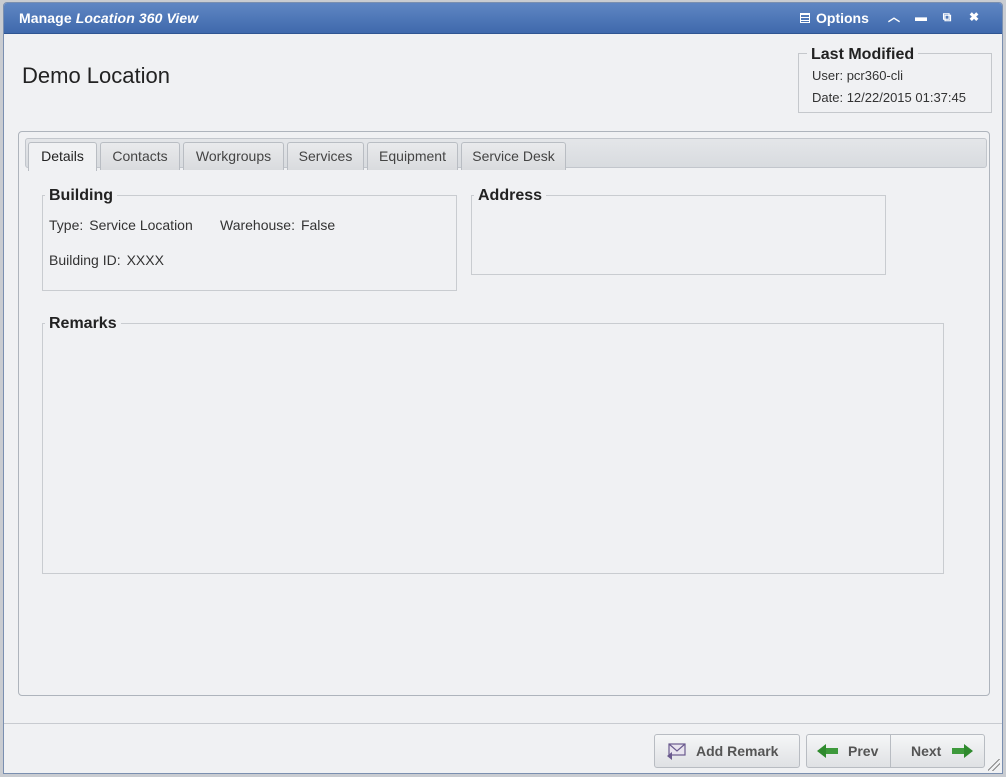  I want to click on tab-workgroups: Workgroups, so click(233, 156).